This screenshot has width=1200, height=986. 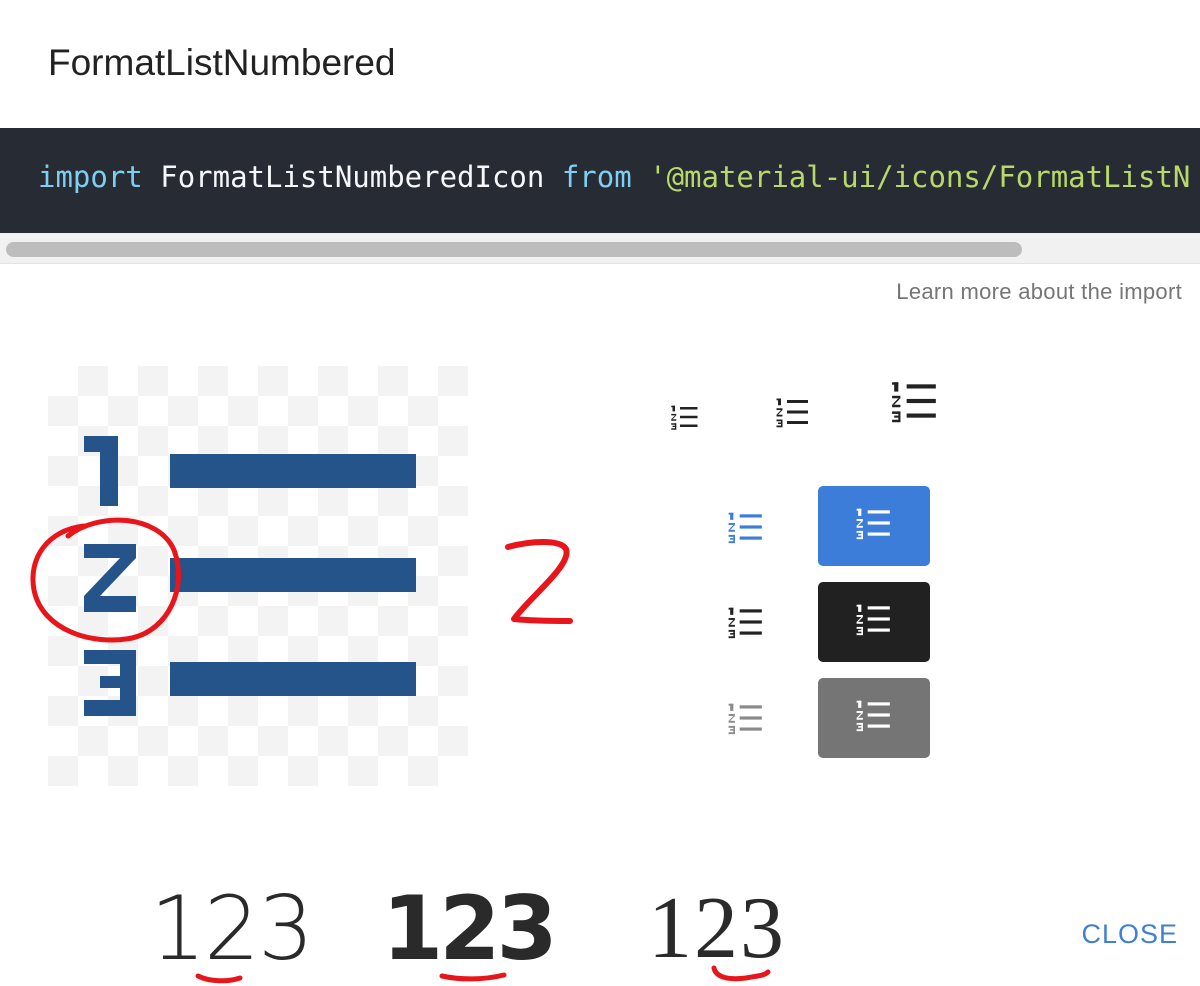 I want to click on icon-on-grey-background, so click(x=874, y=718).